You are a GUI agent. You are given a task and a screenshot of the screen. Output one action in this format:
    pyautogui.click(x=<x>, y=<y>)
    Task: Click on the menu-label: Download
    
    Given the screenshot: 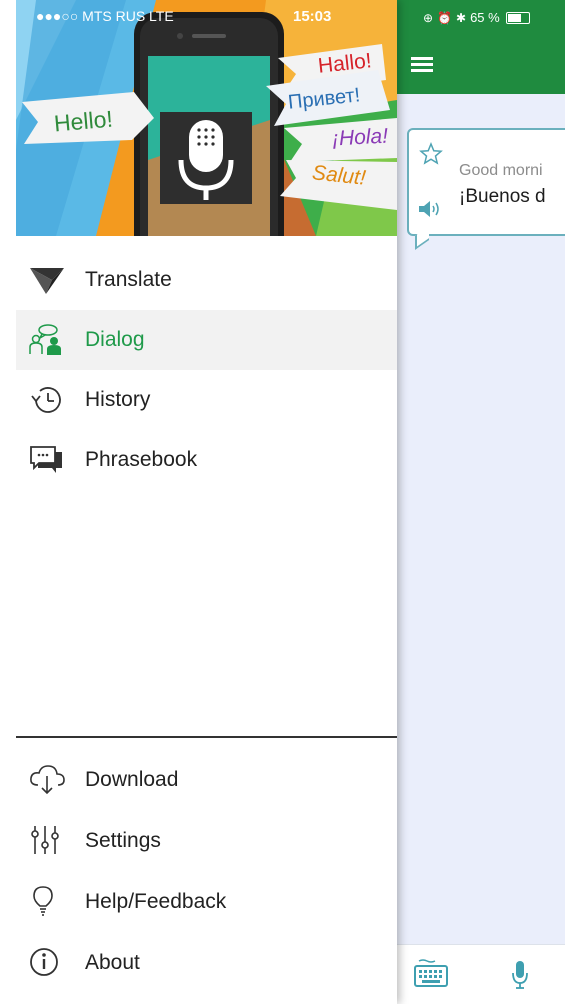 What is the action you would take?
    pyautogui.click(x=132, y=779)
    